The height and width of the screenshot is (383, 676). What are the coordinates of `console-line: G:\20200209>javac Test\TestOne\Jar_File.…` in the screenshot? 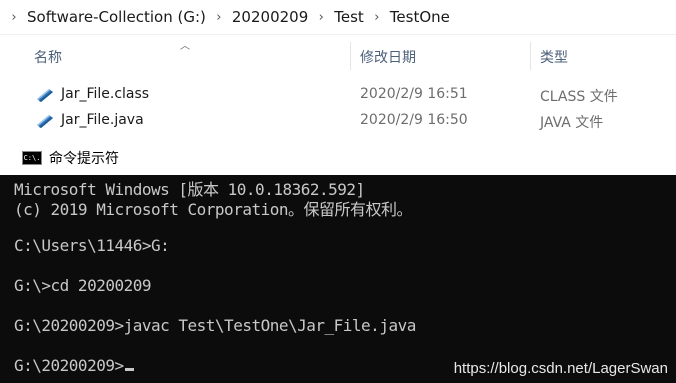 It's located at (215, 325).